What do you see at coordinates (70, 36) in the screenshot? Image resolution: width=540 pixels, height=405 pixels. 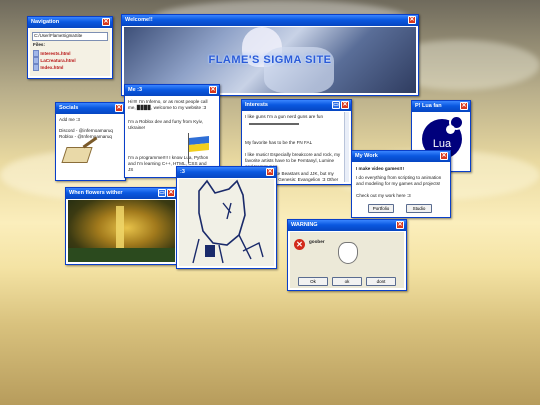 I see `path-field: C:/User/FlameSigmaSite` at bounding box center [70, 36].